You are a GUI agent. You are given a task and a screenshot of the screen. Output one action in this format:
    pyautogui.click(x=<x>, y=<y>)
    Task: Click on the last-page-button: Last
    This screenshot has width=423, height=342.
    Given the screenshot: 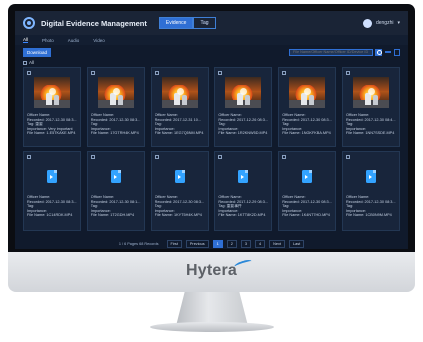 What is the action you would take?
    pyautogui.click(x=296, y=244)
    